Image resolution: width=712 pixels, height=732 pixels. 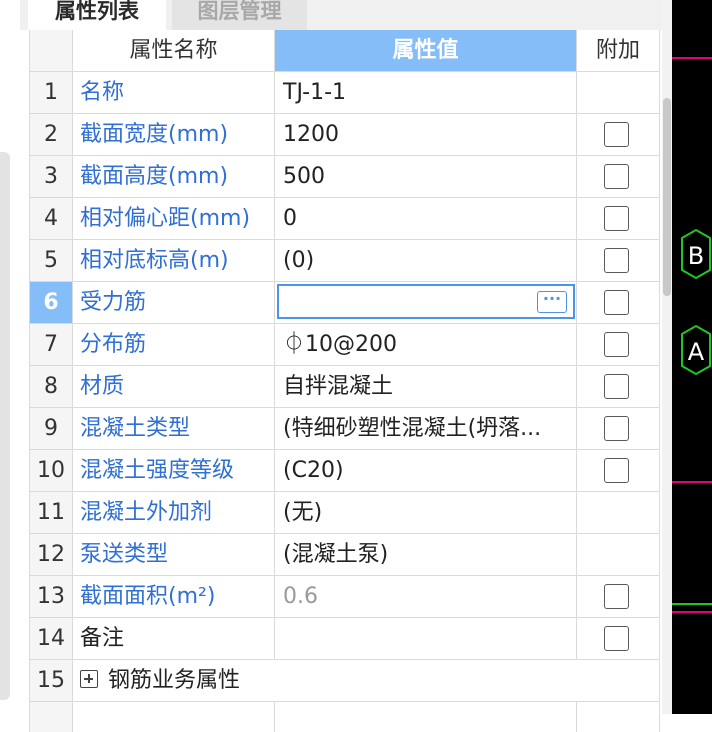 I want to click on property-value: 1200, so click(x=426, y=134).